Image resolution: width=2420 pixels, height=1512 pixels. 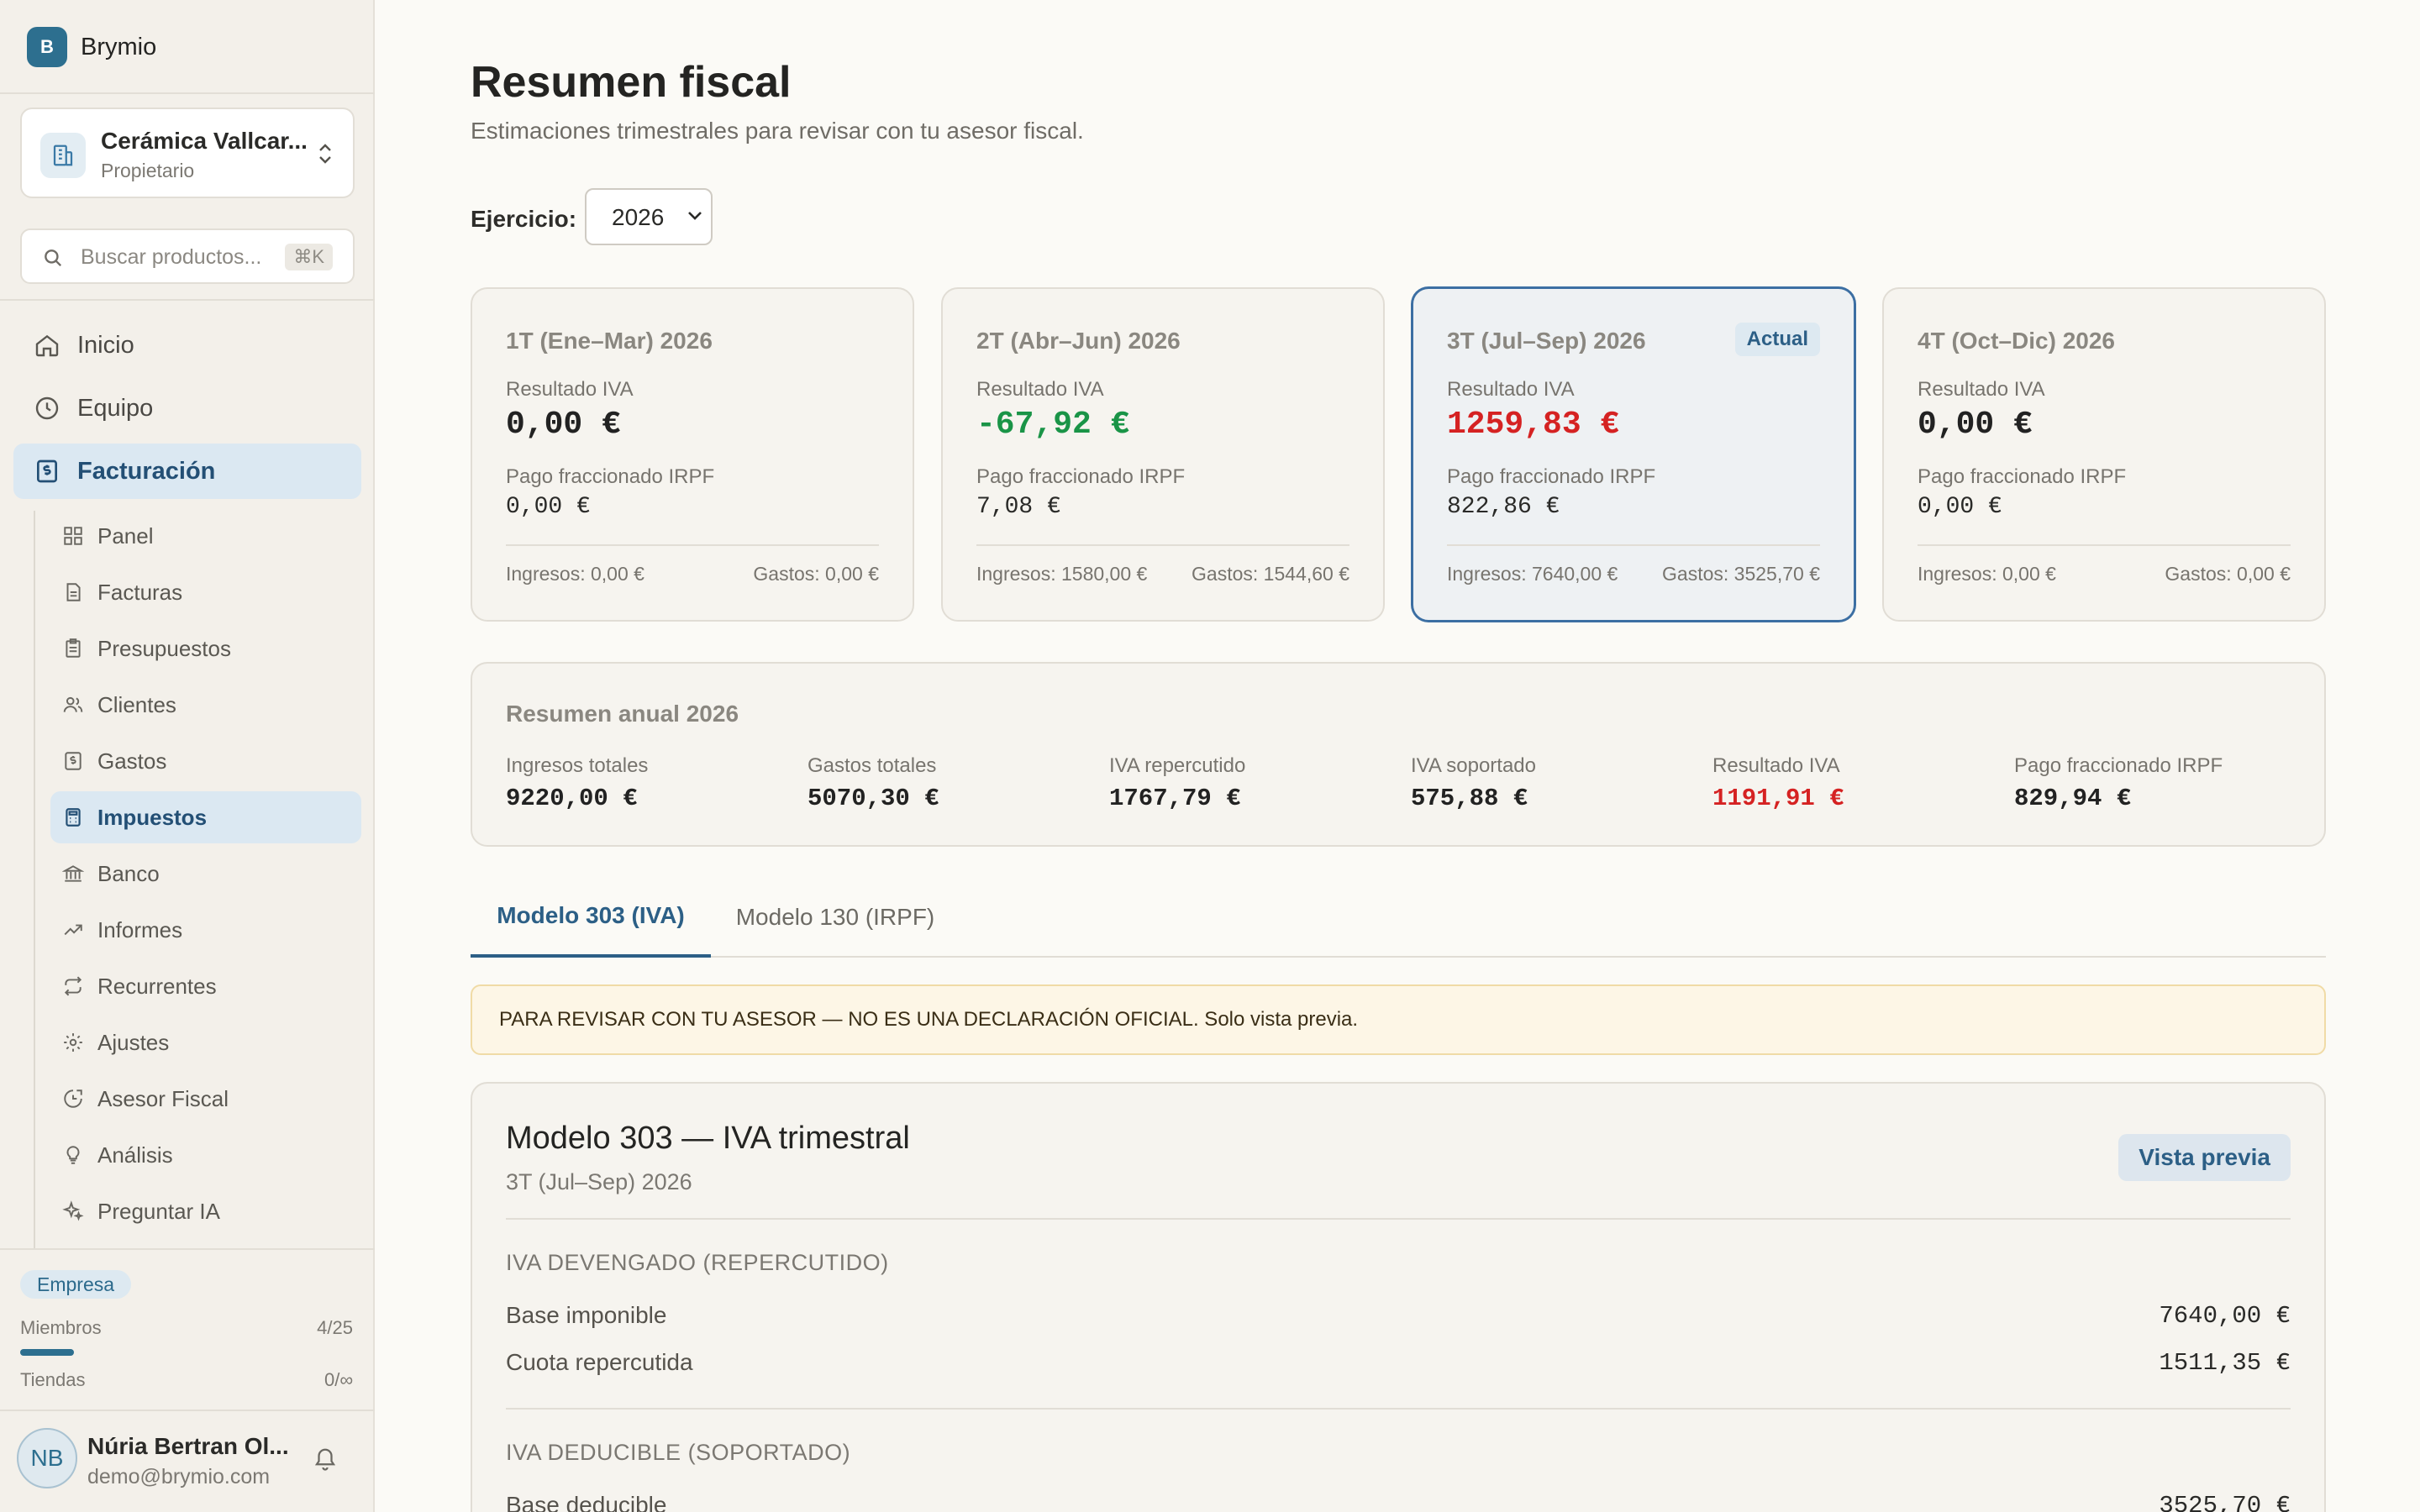 I want to click on subnav-facturas: Facturas, so click(x=206, y=592).